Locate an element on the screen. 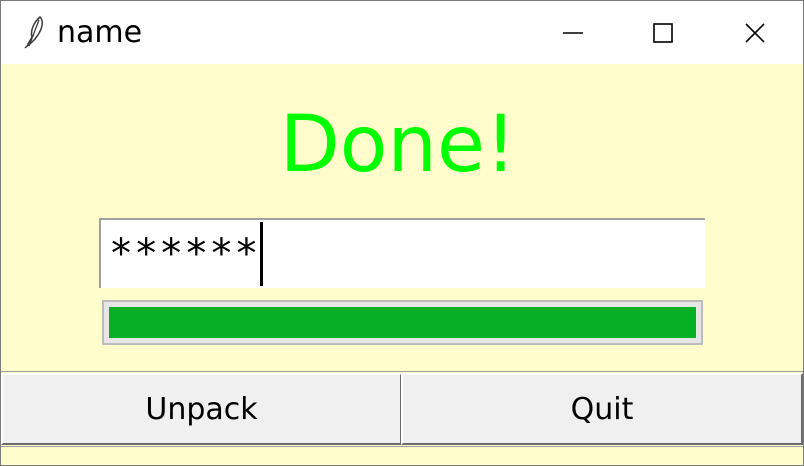 The width and height of the screenshot is (804, 466). progress-bar is located at coordinates (402, 322).